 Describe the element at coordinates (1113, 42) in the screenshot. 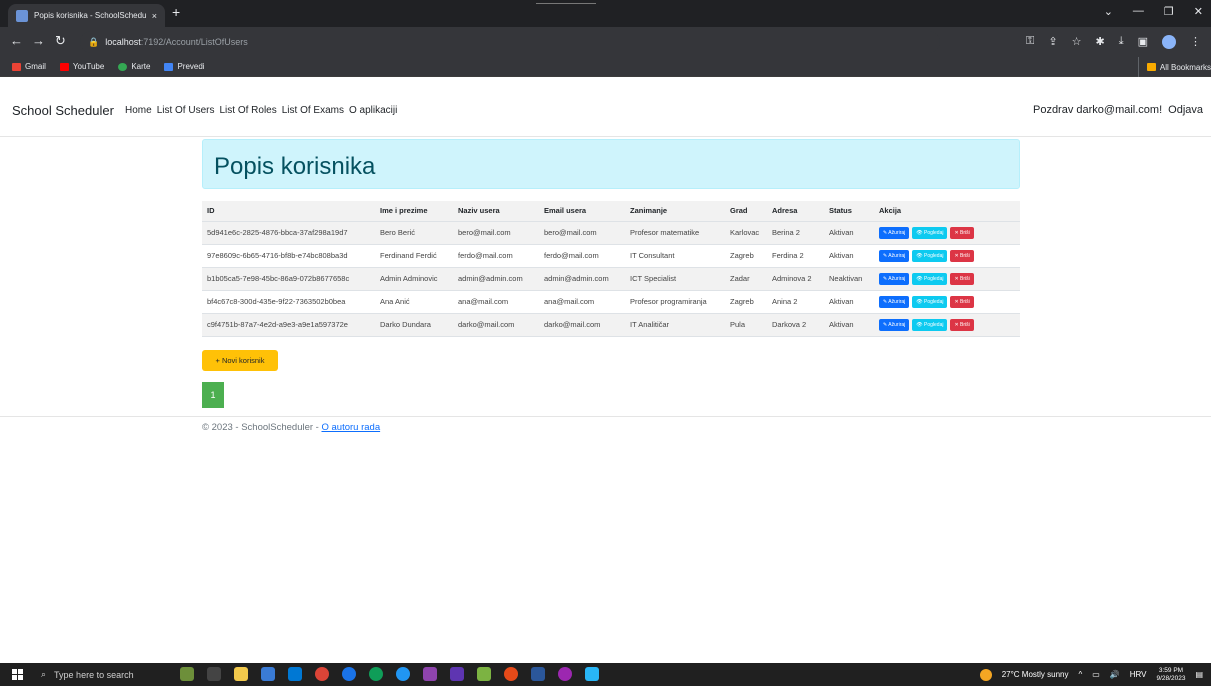

I see `toolbar-icons: ⚿ ⇪ ☆ ✱ ⤓ ▣ ⋮` at that location.